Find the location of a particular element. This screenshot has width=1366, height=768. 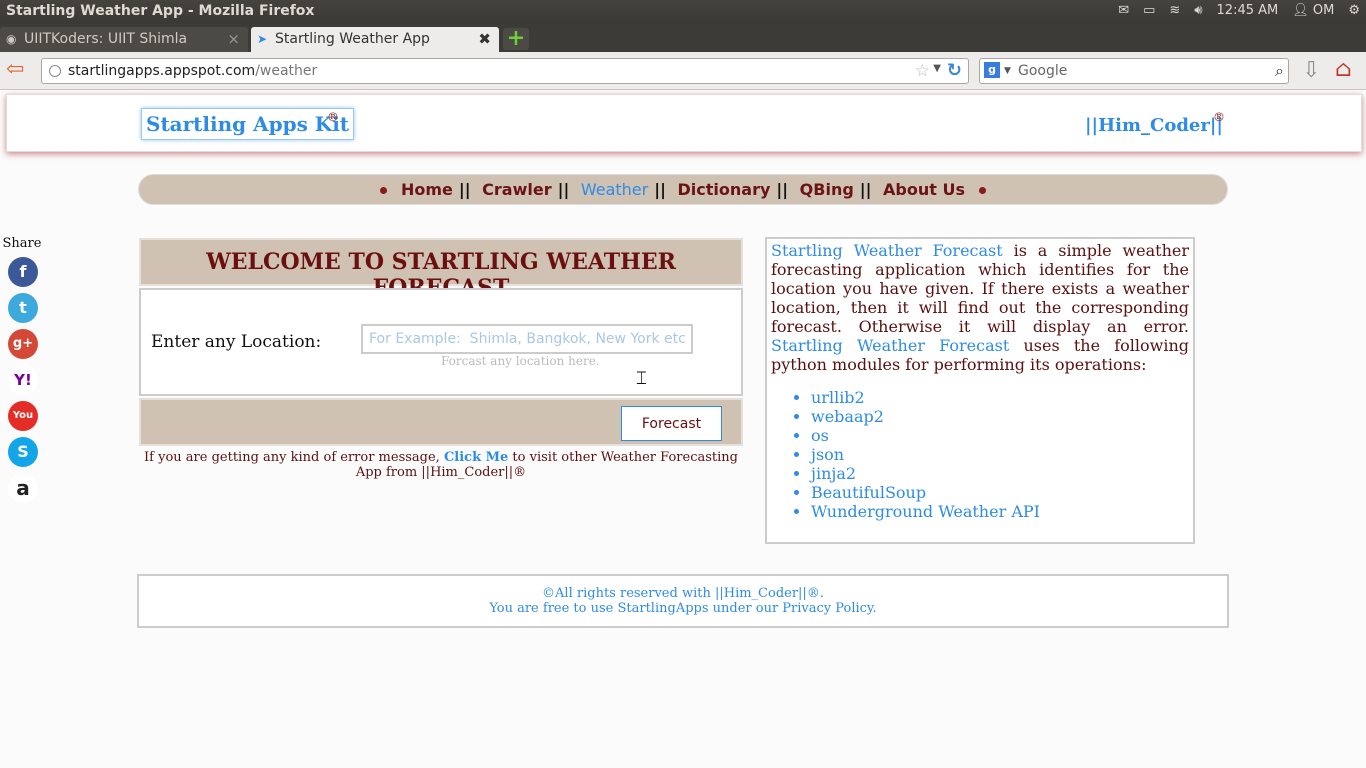

site-brand-link: Startling Apps Kit is located at coordinates (248, 124).